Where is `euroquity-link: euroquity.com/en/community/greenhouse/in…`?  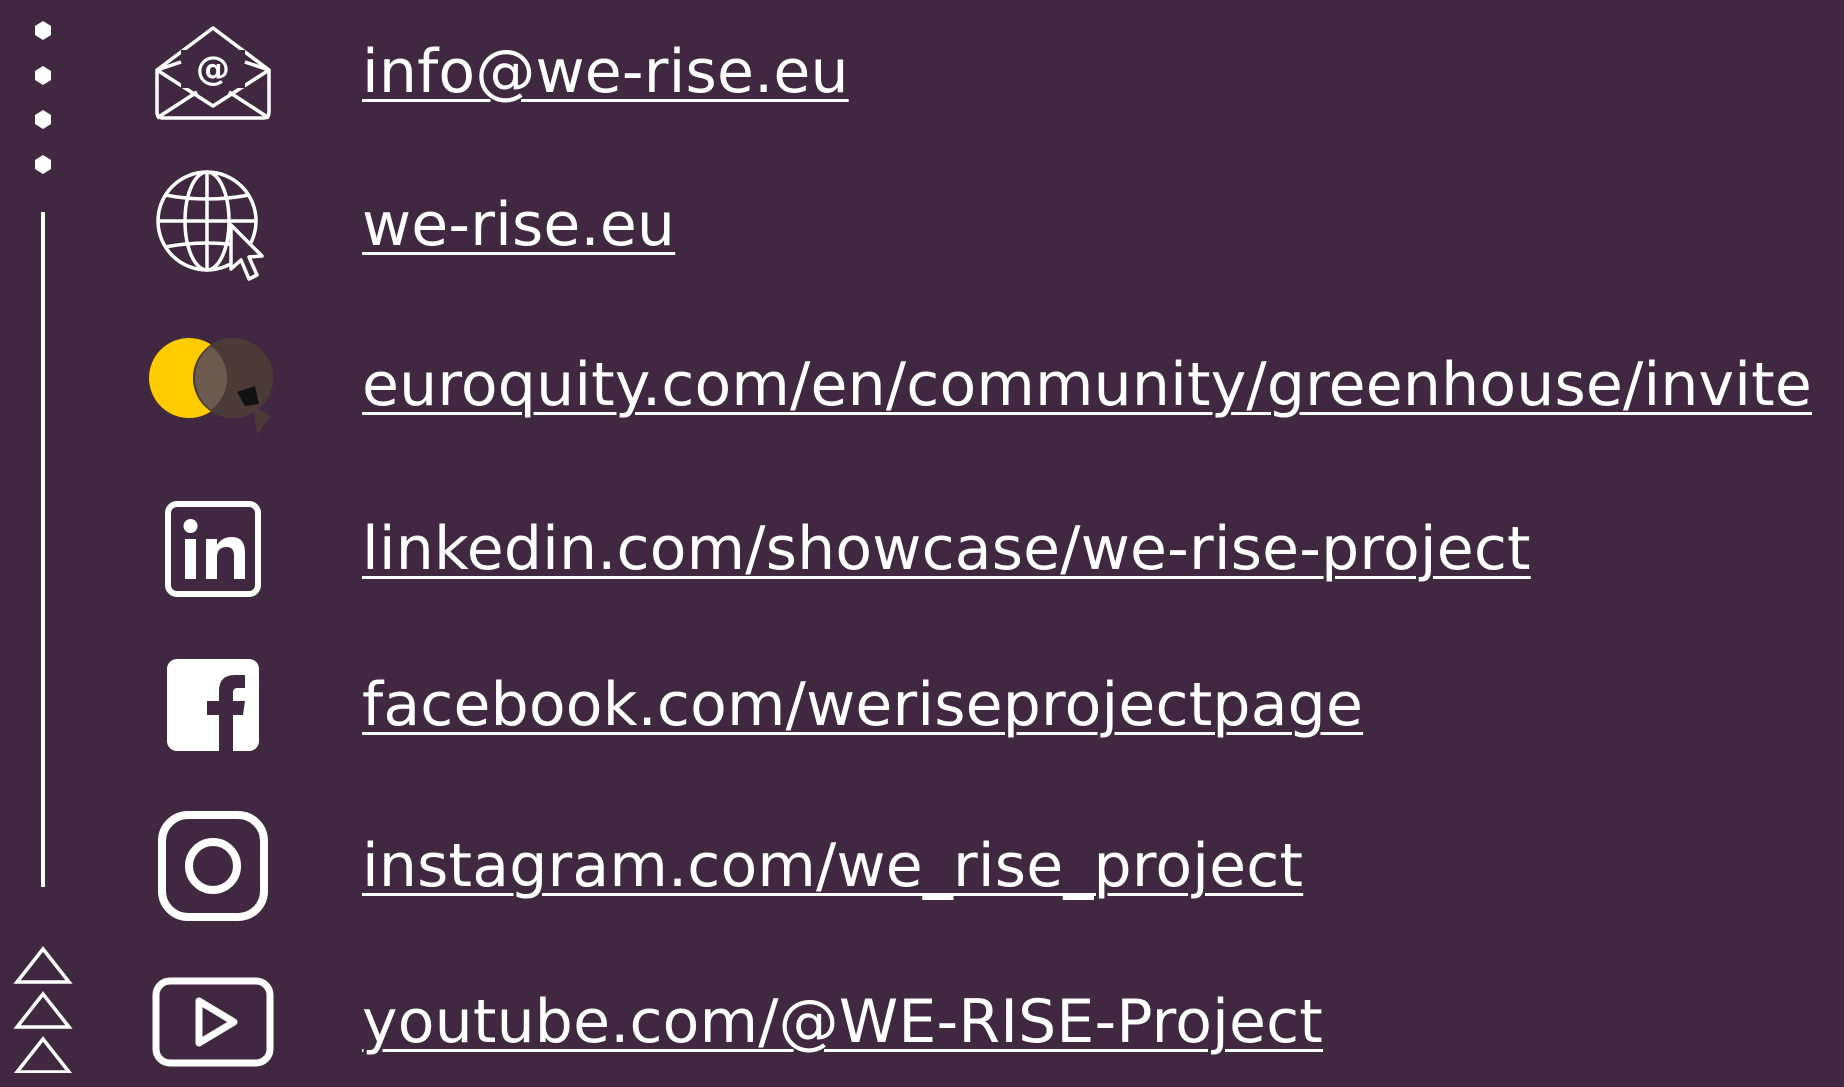 euroquity-link: euroquity.com/en/community/greenhouse/in… is located at coordinates (1087, 385).